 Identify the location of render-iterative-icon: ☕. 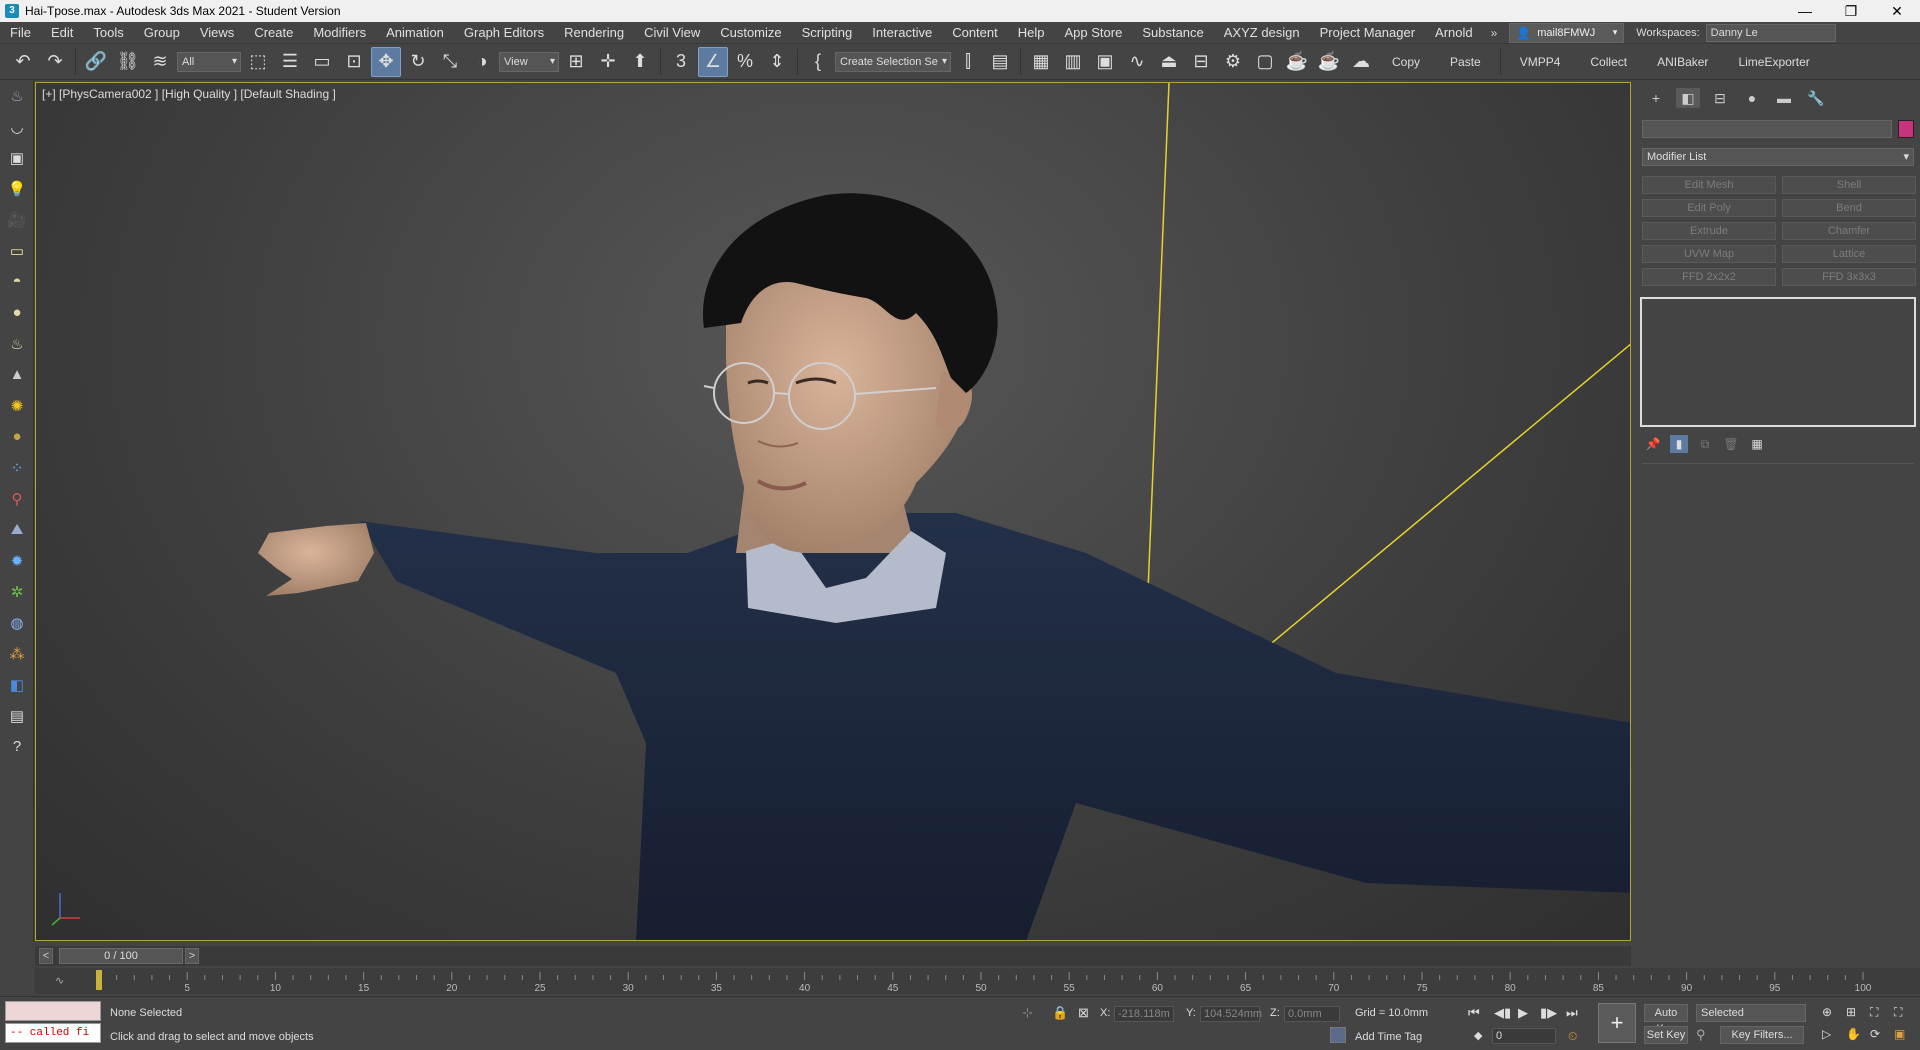
(1329, 62).